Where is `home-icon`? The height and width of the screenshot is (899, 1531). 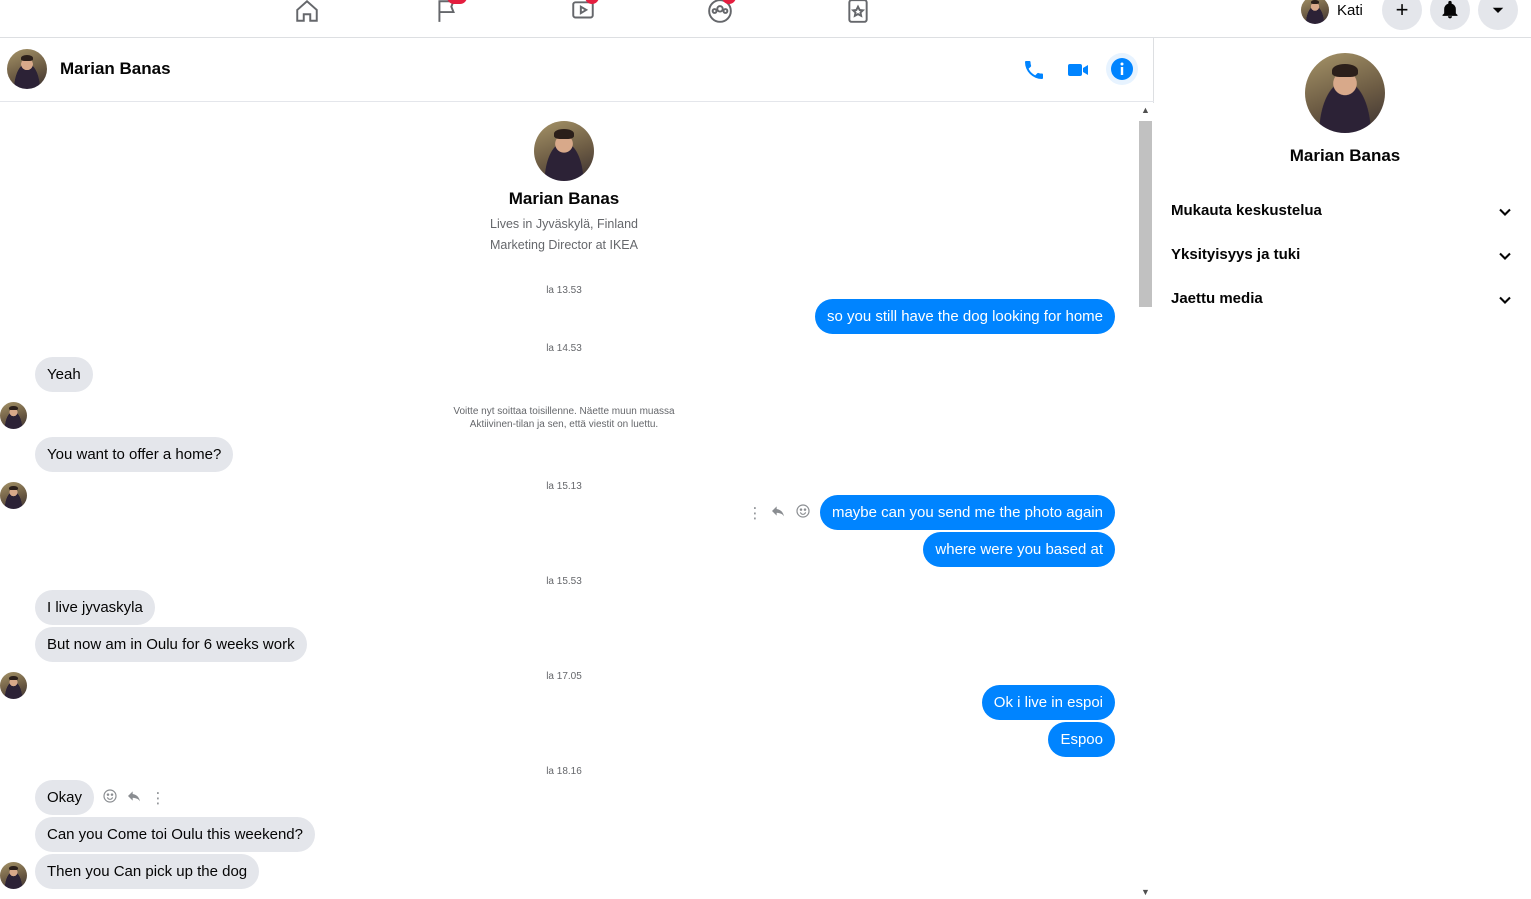 home-icon is located at coordinates (307, 12).